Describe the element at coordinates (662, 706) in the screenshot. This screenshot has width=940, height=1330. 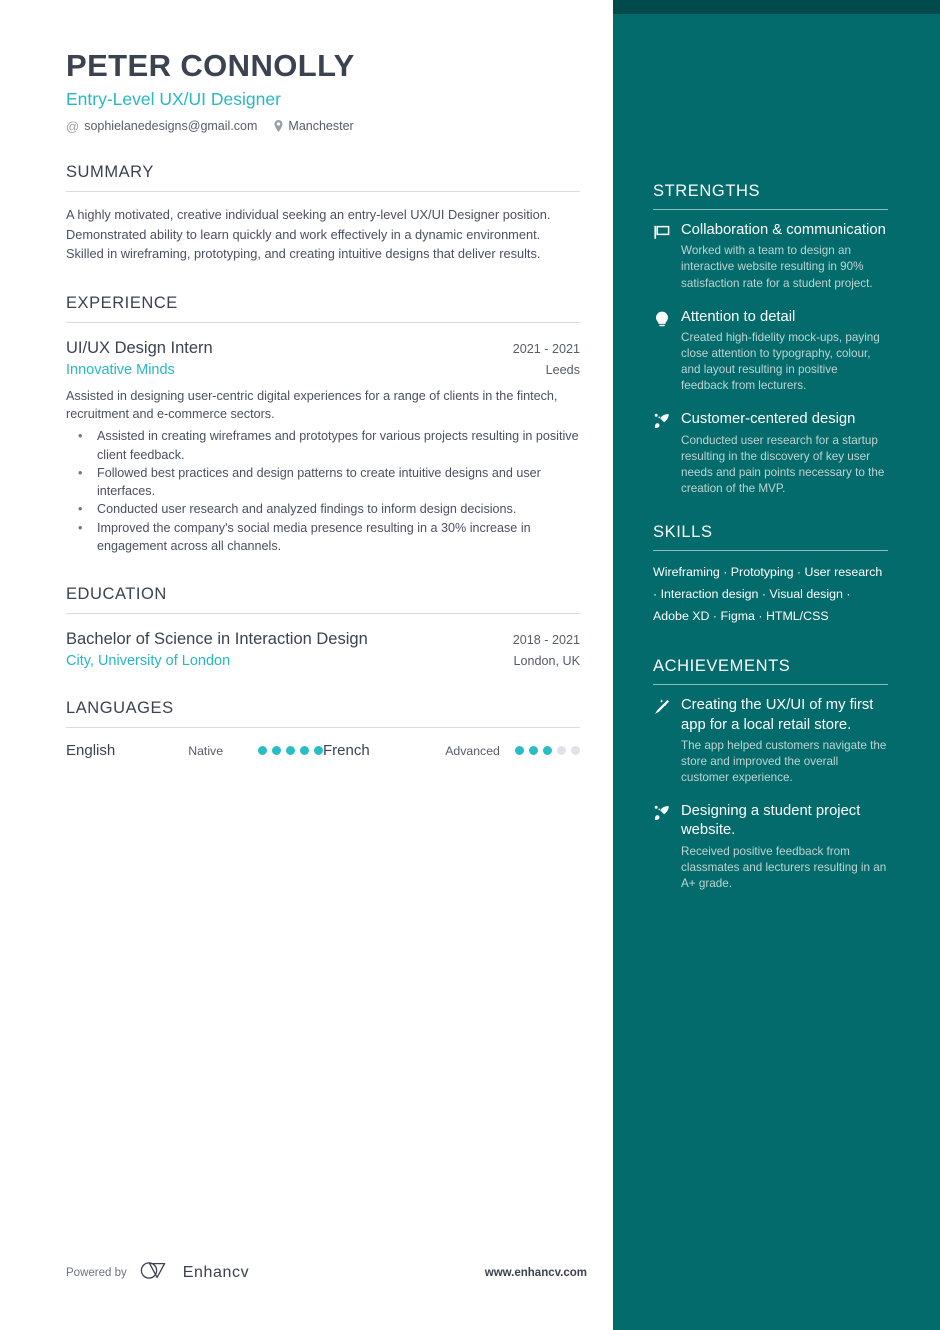
I see `magic-wand-icon` at that location.